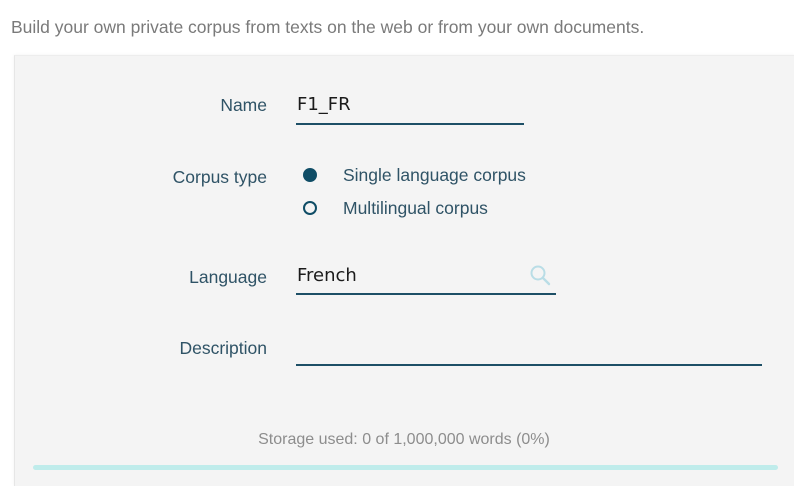  Describe the element at coordinates (529, 365) in the screenshot. I see `description-input-underline` at that location.